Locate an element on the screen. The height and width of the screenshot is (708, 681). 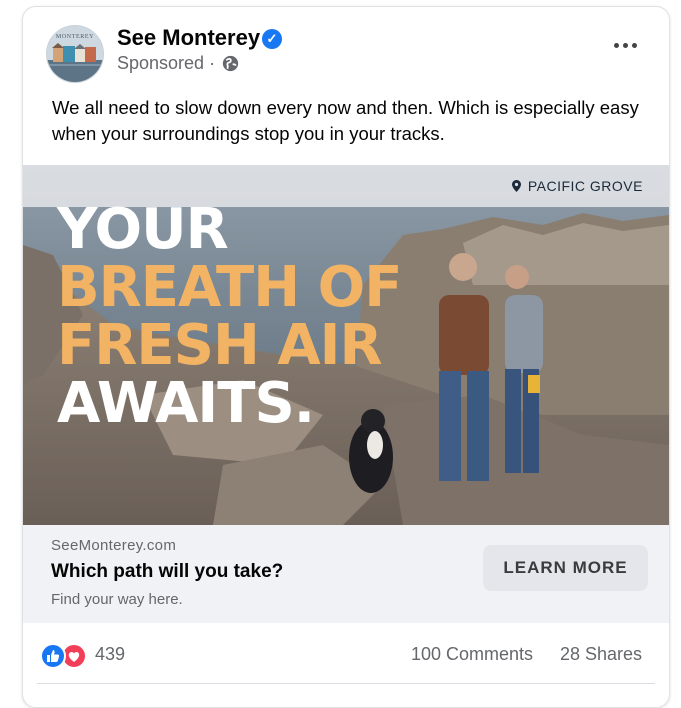
headline-line-1: YOUR is located at coordinates (143, 229).